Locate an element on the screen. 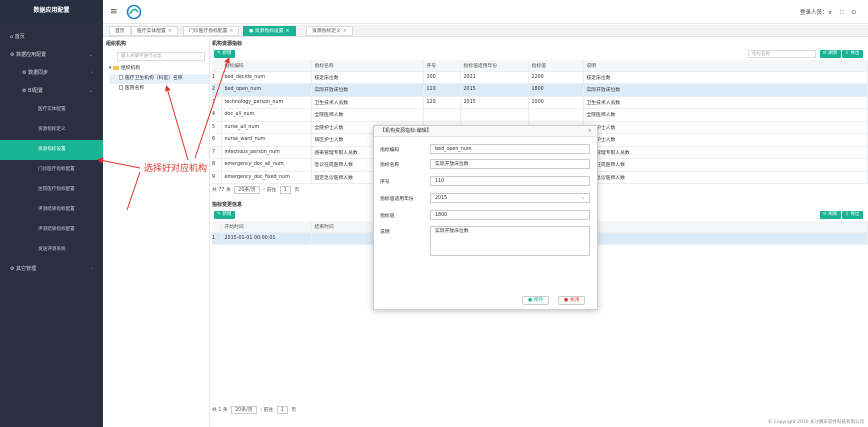 Image resolution: width=868 pixels, height=427 pixels. annotation-text: 选择好对应机构 is located at coordinates (176, 169).